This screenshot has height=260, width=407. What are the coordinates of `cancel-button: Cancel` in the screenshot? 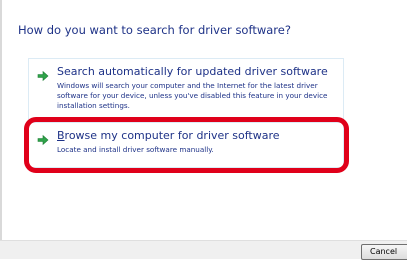 It's located at (384, 252).